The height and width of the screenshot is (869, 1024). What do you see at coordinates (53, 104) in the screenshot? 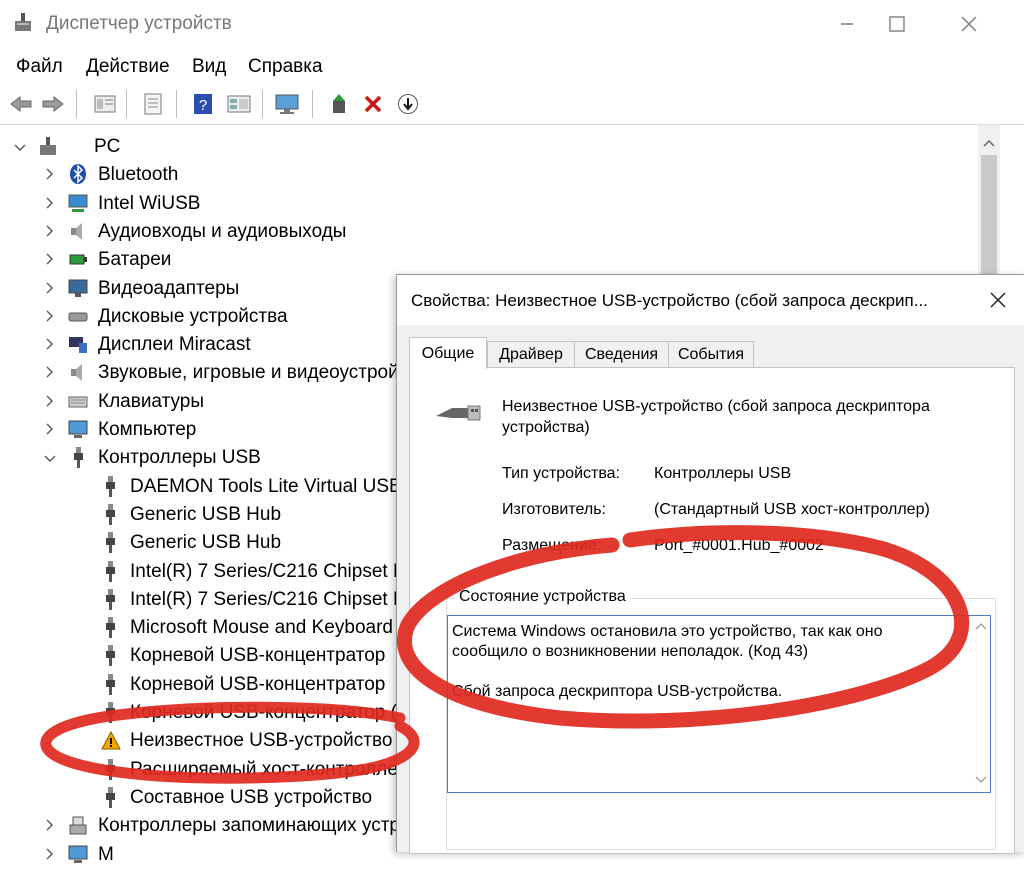
I see `forward-button` at bounding box center [53, 104].